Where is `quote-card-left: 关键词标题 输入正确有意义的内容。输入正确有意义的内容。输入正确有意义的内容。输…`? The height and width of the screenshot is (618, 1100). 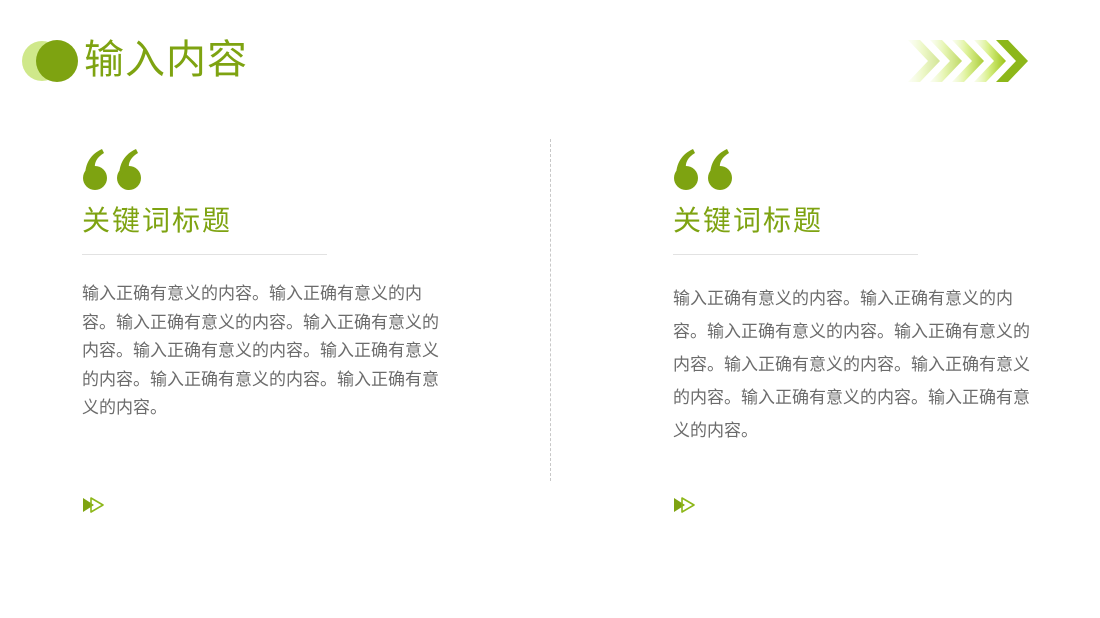 quote-card-left: 关键词标题 输入正确有意义的内容。输入正确有意义的内容。输入正确有意义的内容。输… is located at coordinates (262, 284).